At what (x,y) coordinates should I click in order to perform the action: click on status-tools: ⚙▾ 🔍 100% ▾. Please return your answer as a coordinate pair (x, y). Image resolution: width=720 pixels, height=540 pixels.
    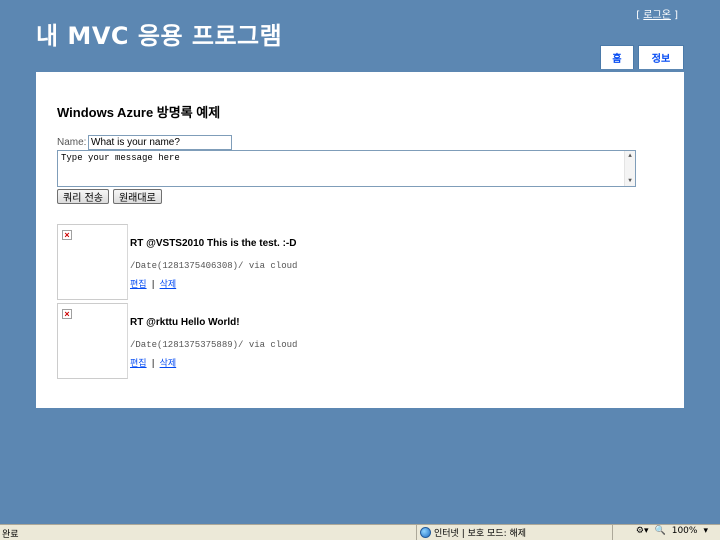
    Looking at the image, I should click on (672, 531).